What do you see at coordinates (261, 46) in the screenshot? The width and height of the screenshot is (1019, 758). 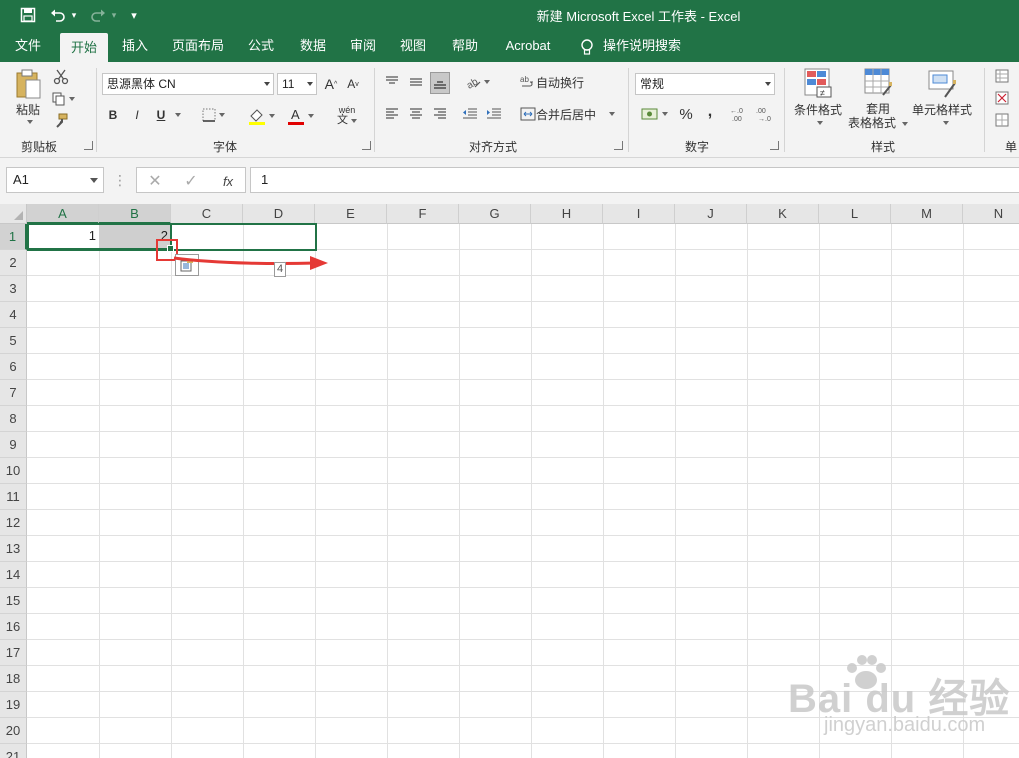 I see `tab-formulas: 公式` at bounding box center [261, 46].